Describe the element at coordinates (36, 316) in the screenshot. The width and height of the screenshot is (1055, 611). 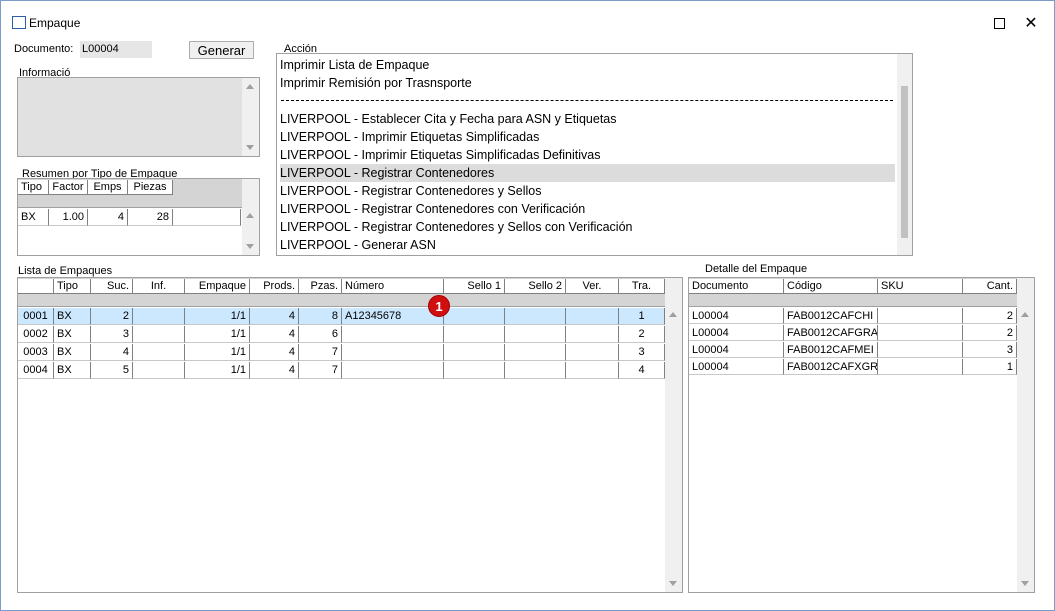
I see `row-number-cell: 0001` at that location.